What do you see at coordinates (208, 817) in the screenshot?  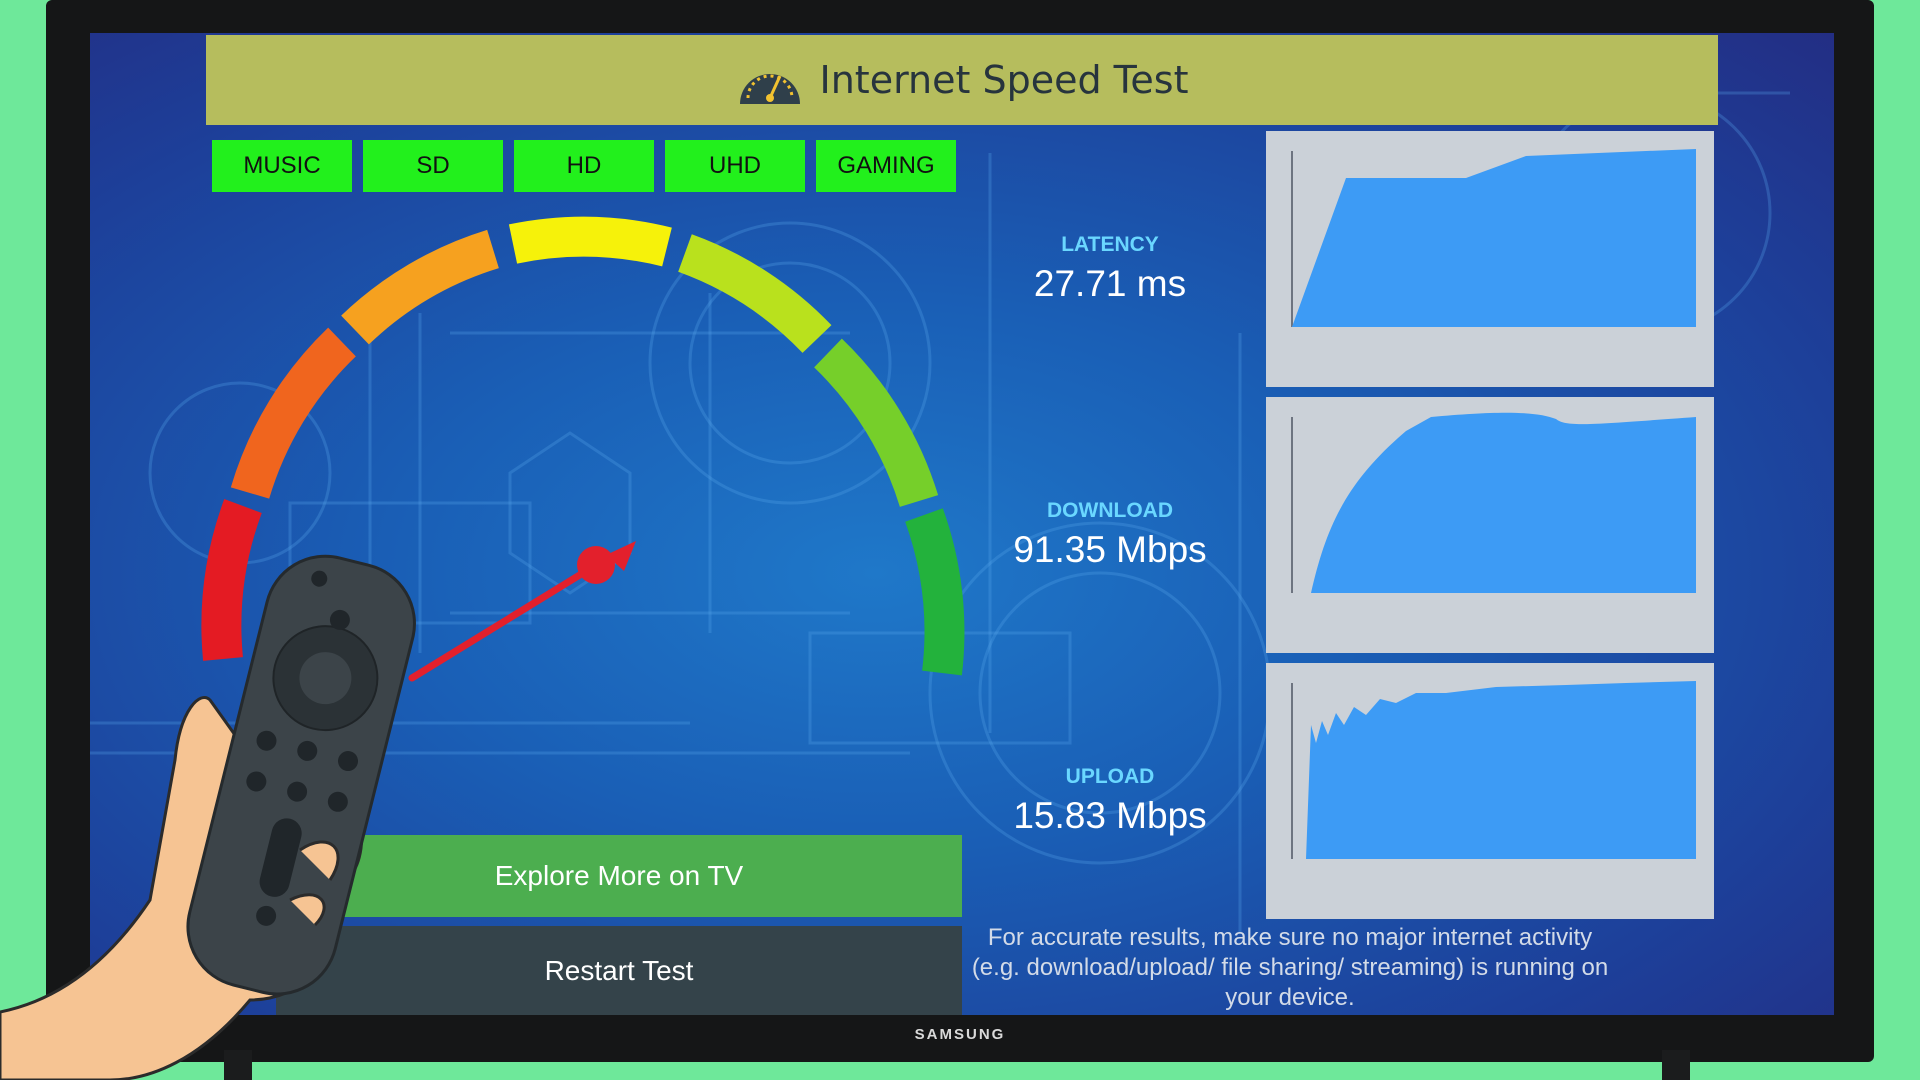 I see `hand-holding-remote` at bounding box center [208, 817].